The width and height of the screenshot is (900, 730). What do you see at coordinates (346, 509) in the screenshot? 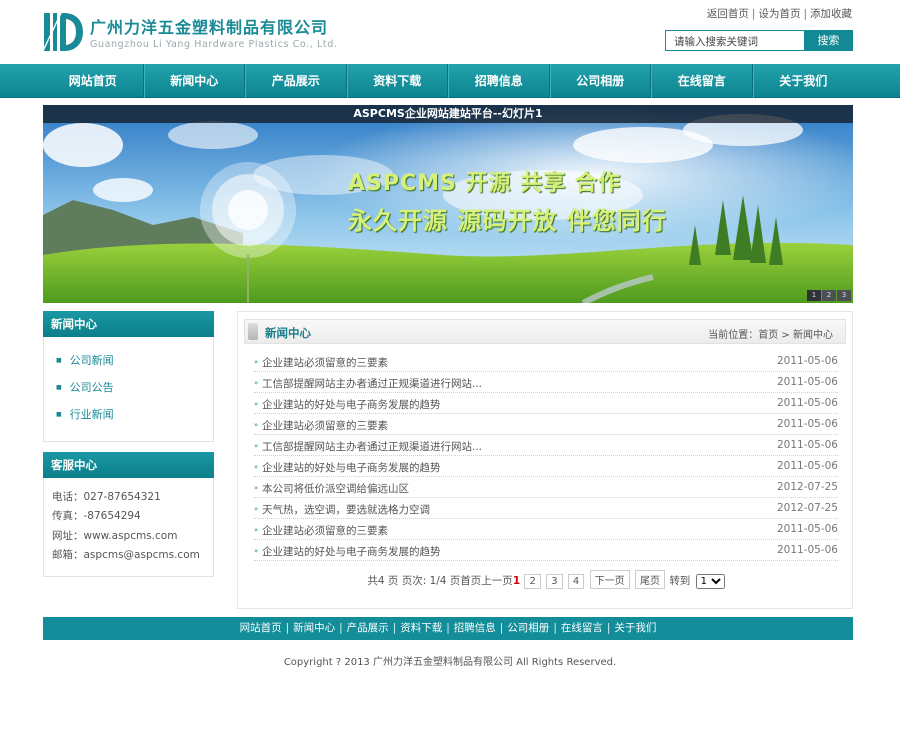
I see `news-title: 天气热，选空调，要选就选格力空调` at bounding box center [346, 509].